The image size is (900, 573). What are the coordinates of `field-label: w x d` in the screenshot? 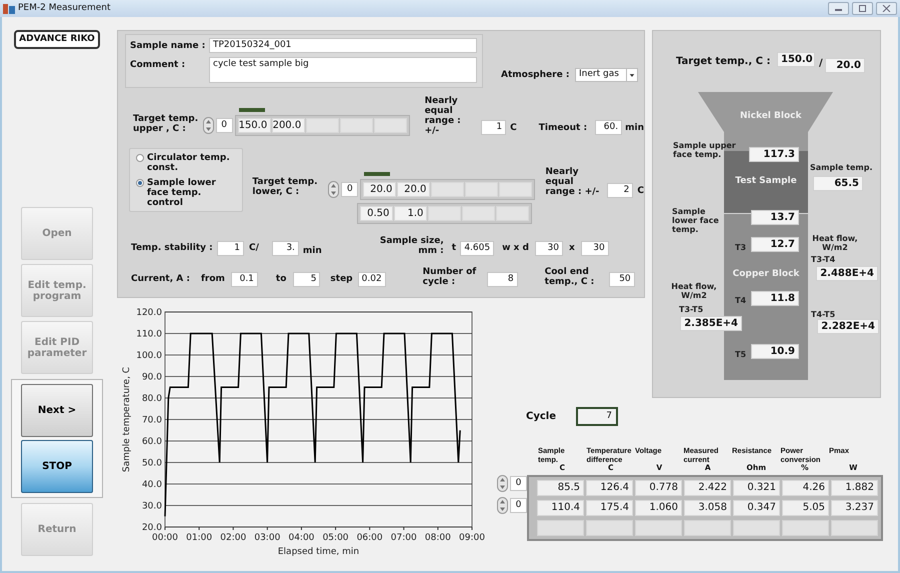 It's located at (515, 248).